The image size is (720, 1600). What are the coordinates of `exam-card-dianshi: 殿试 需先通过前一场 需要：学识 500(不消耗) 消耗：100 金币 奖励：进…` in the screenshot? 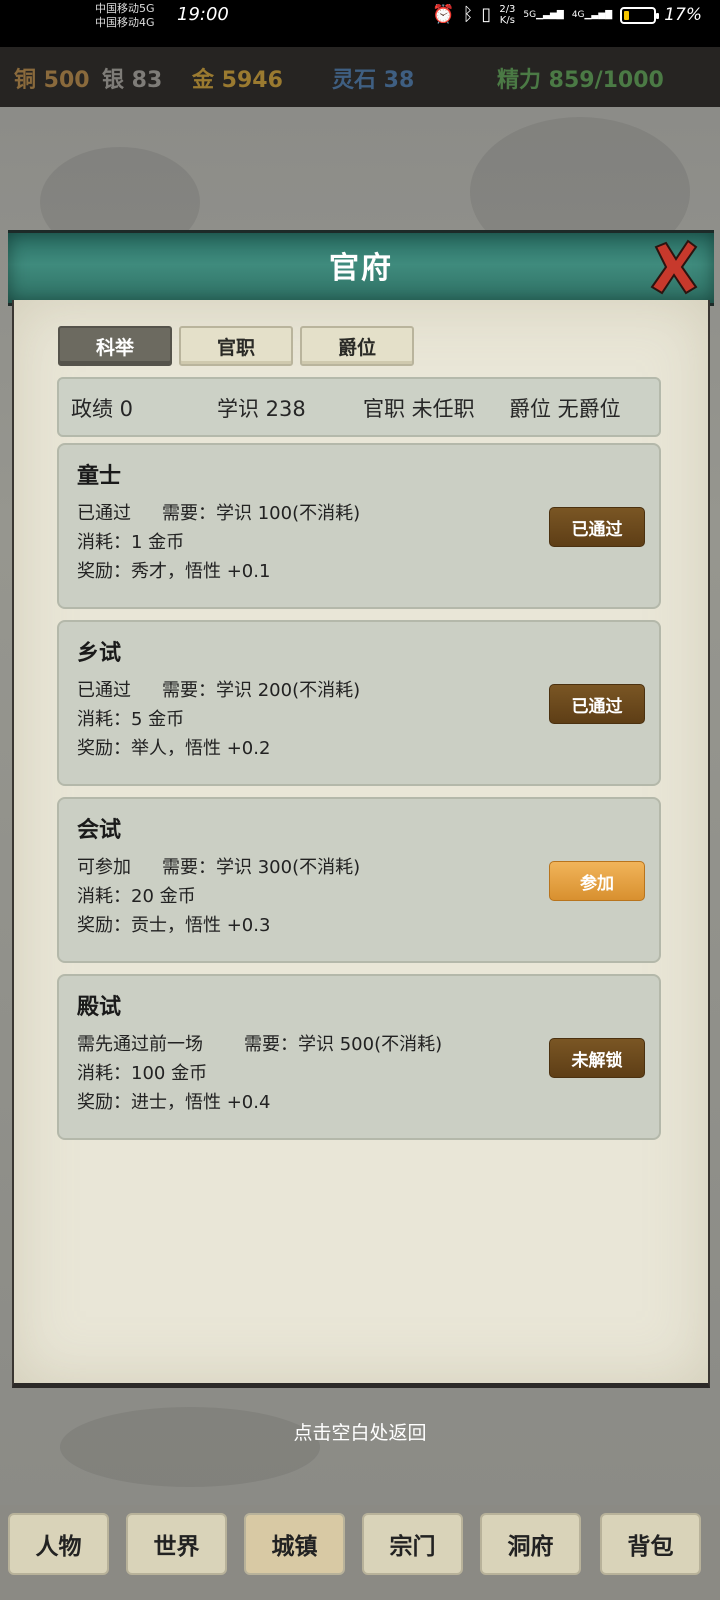 It's located at (359, 1057).